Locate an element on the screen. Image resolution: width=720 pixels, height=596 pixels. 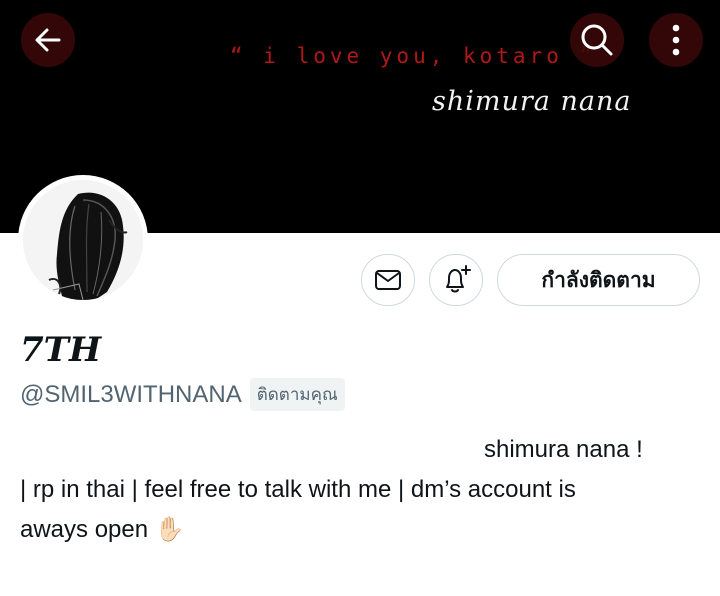
avatar is located at coordinates (83, 240).